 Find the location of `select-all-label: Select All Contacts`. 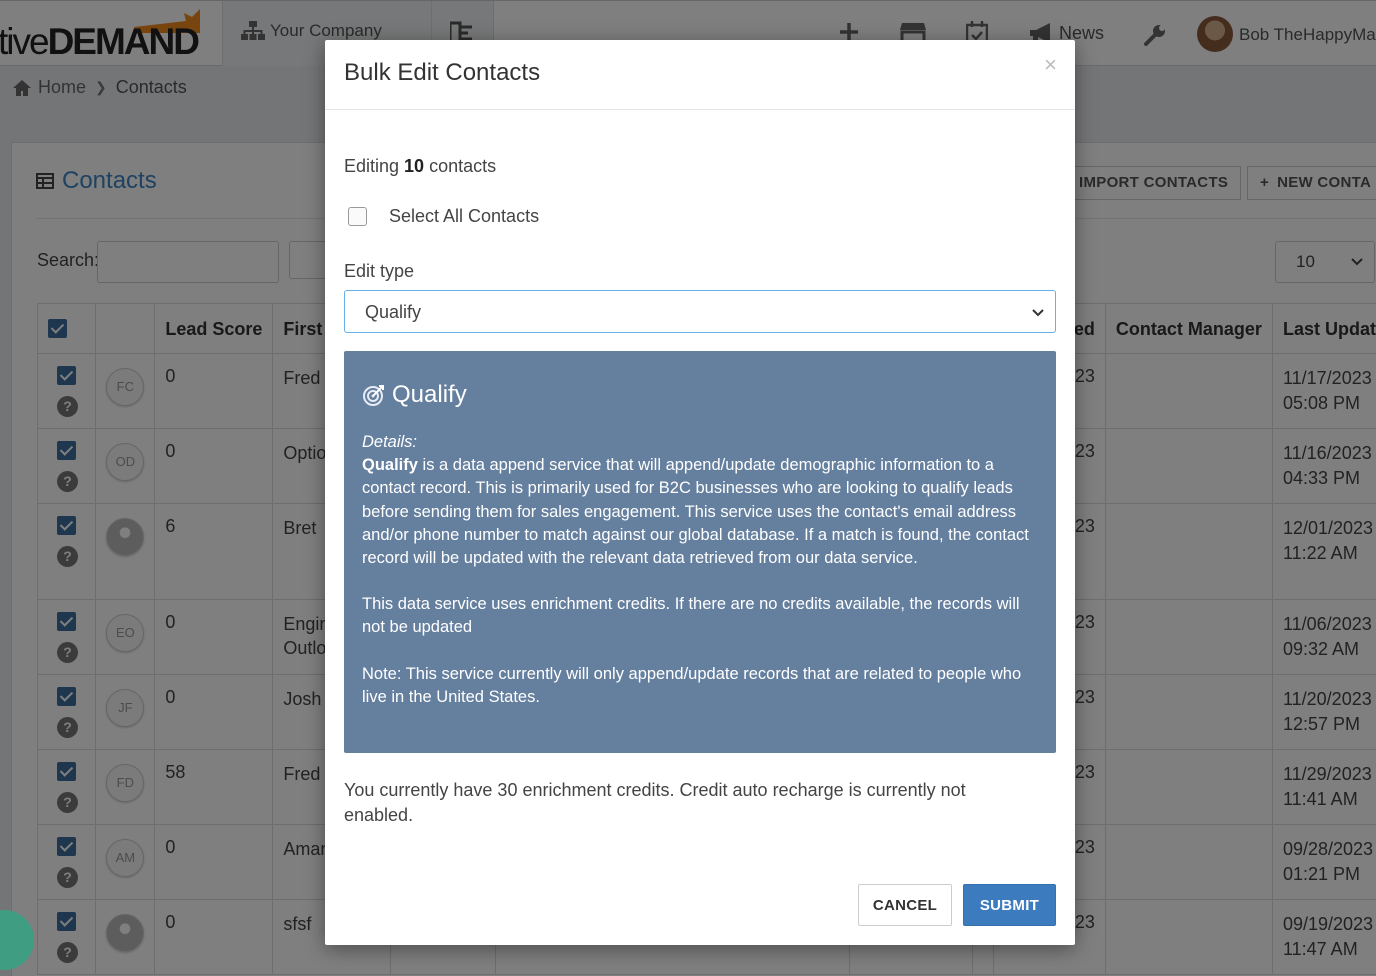

select-all-label: Select All Contacts is located at coordinates (464, 216).